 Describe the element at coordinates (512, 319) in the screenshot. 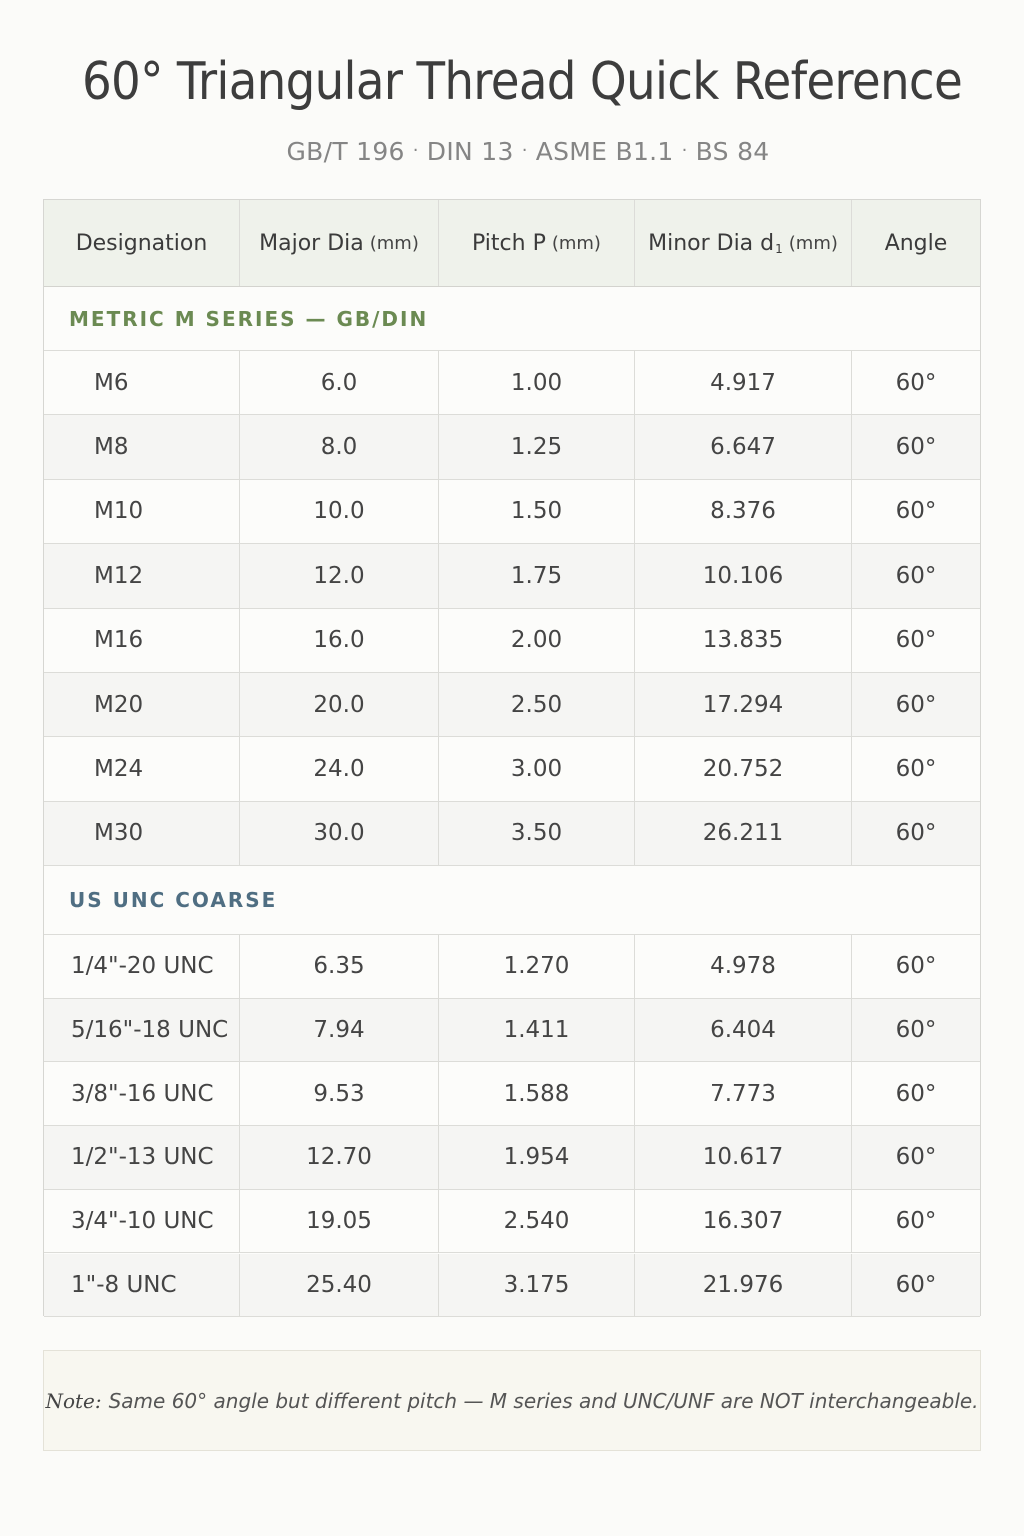

I see `metric-section-title: METRIC M SERIES — GB/DIN` at that location.